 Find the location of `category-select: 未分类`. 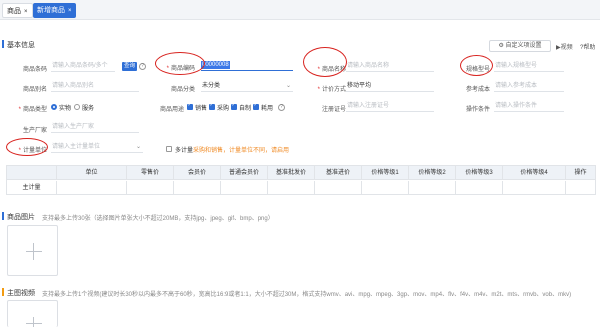

category-select: 未分类 is located at coordinates (247, 86).